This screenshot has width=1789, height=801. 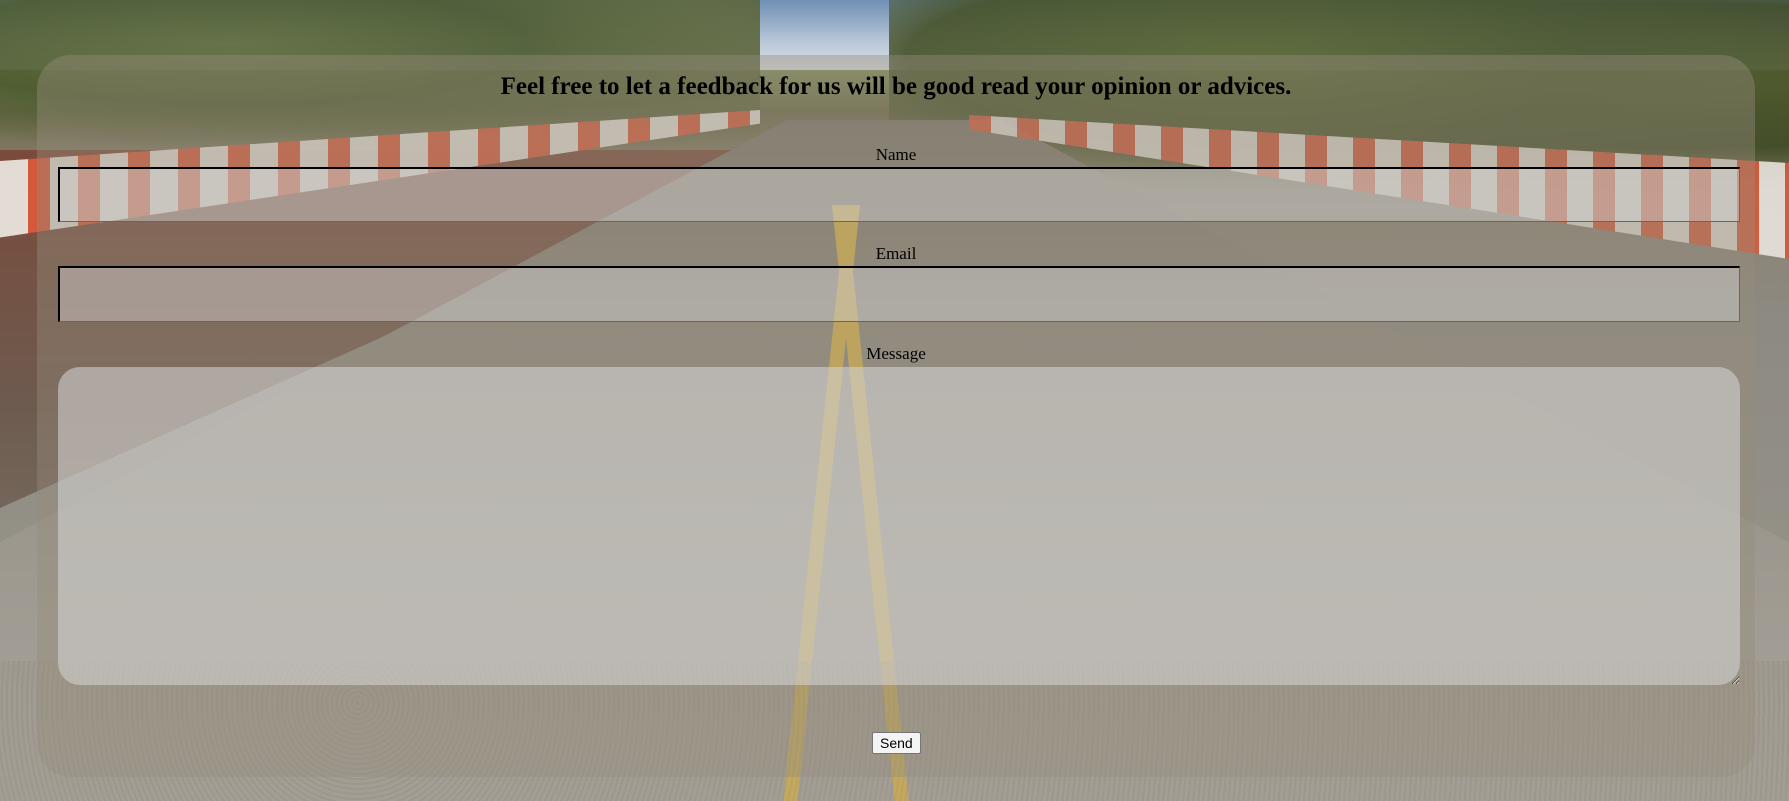 What do you see at coordinates (896, 253) in the screenshot?
I see `email-label: Email` at bounding box center [896, 253].